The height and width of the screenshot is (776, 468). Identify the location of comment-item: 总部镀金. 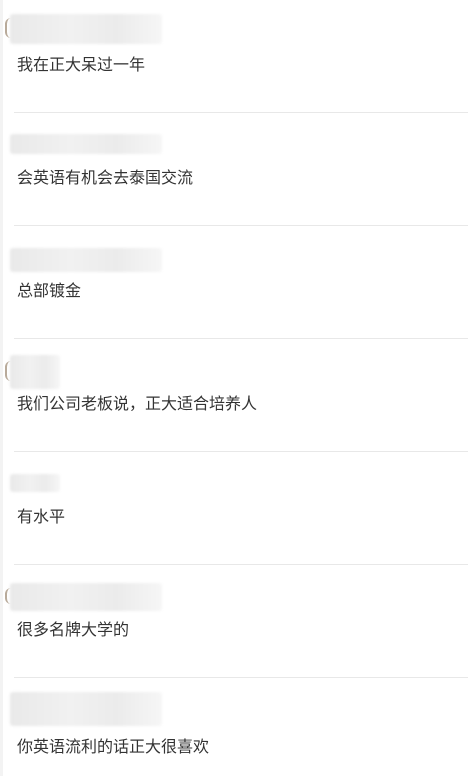
(234, 282).